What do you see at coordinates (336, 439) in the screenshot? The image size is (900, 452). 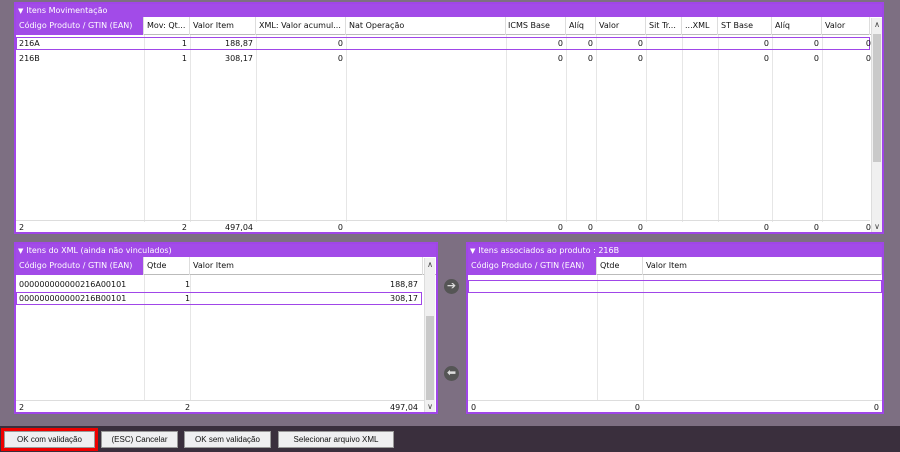 I see `selecionar-xml-button: Selecionar arquivo XML` at bounding box center [336, 439].